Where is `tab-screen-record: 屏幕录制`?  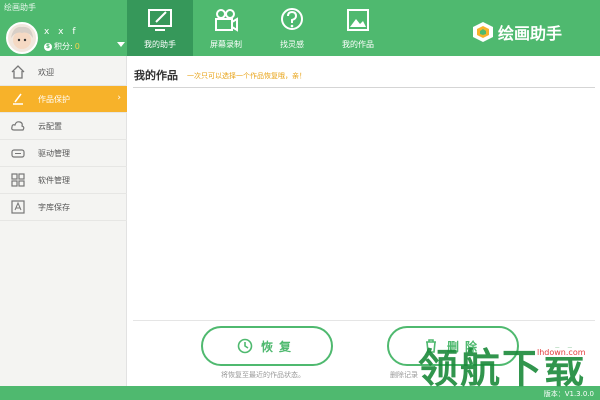
tab-screen-record: 屏幕录制 is located at coordinates (226, 28).